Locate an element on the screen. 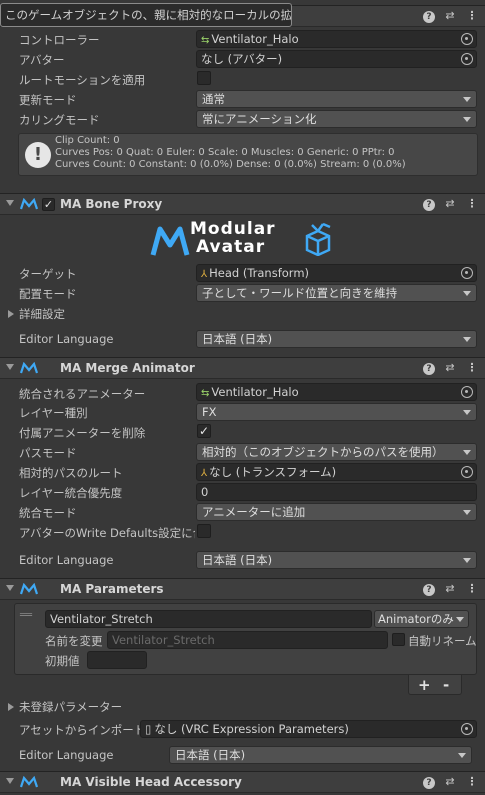 Image resolution: width=485 pixels, height=795 pixels. remove-button: - is located at coordinates (446, 685).